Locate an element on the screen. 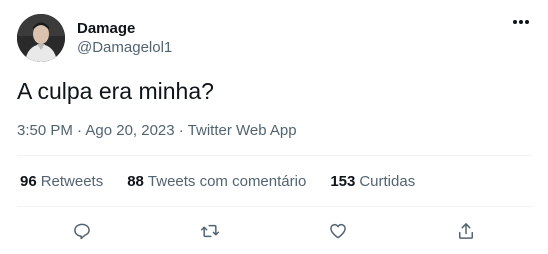  avatar is located at coordinates (41, 38).